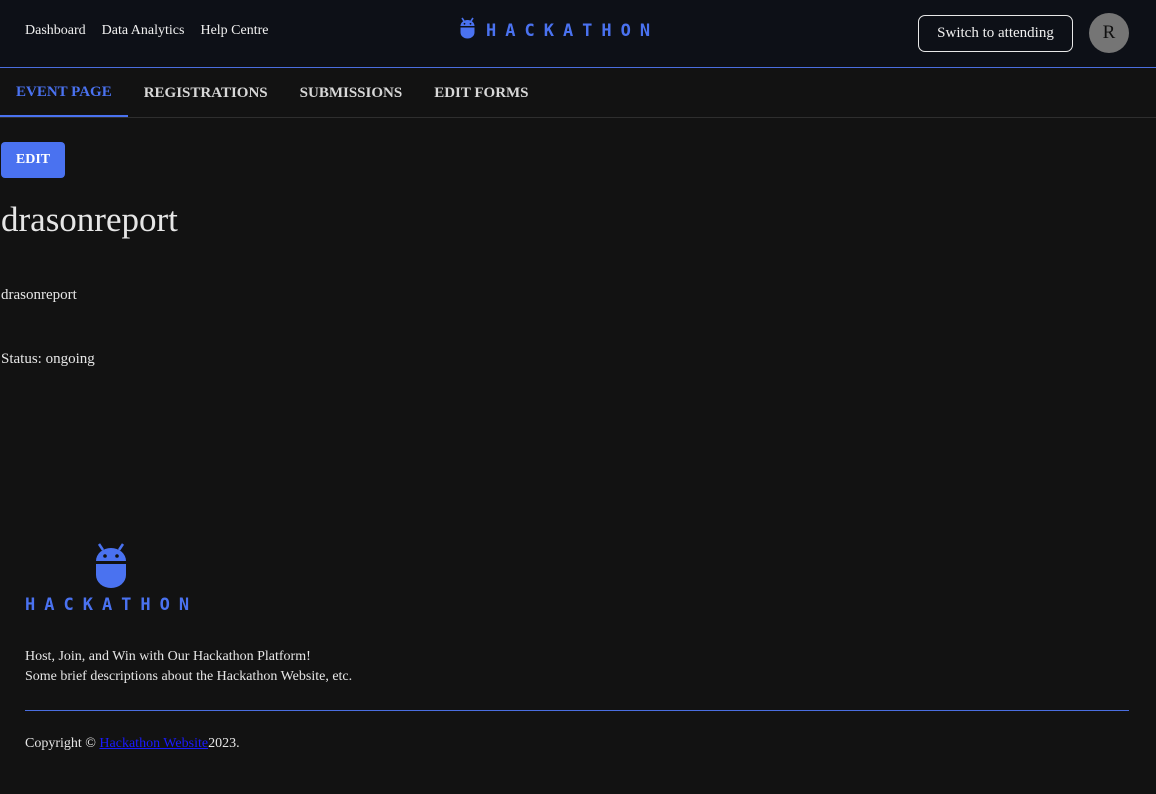  Describe the element at coordinates (153, 743) in the screenshot. I see `hackathon-website-link: Hackathon Website` at that location.